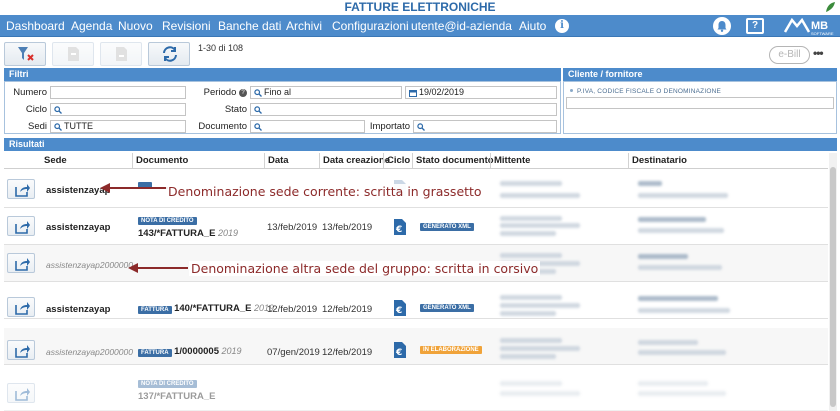 Image resolution: width=840 pixels, height=411 pixels. What do you see at coordinates (188, 233) in the screenshot?
I see `document-number: 143/*FATTURA_E 2019` at bounding box center [188, 233].